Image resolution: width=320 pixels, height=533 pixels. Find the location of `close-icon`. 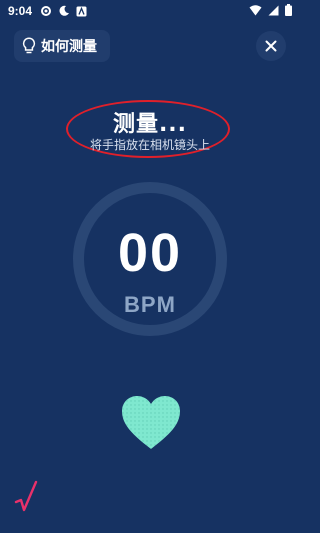

close-icon is located at coordinates (271, 46).